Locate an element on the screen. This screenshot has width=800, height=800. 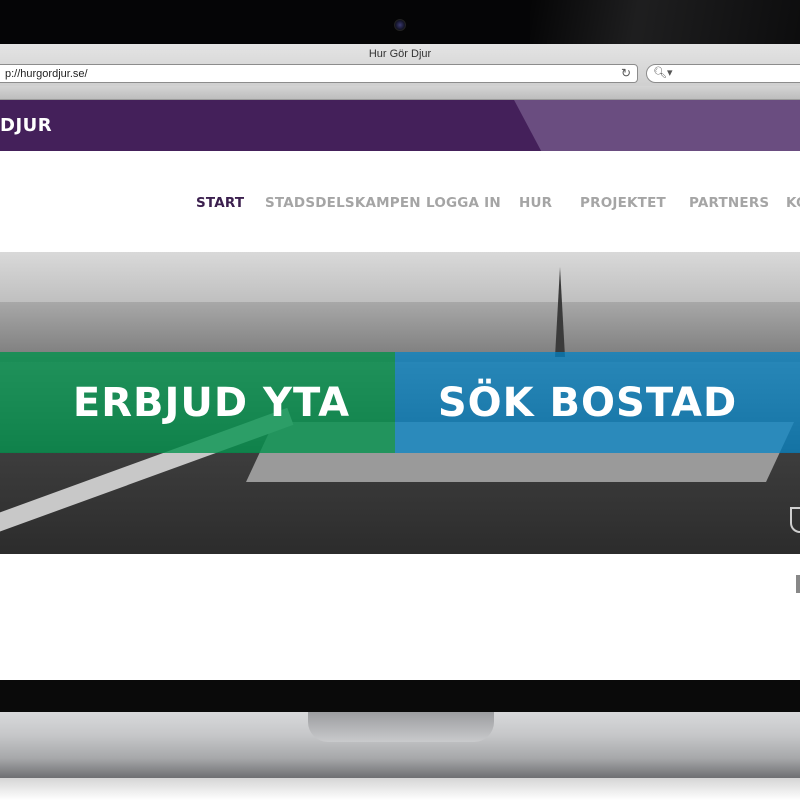
window-title: Hur Gör Djur is located at coordinates (400, 54).